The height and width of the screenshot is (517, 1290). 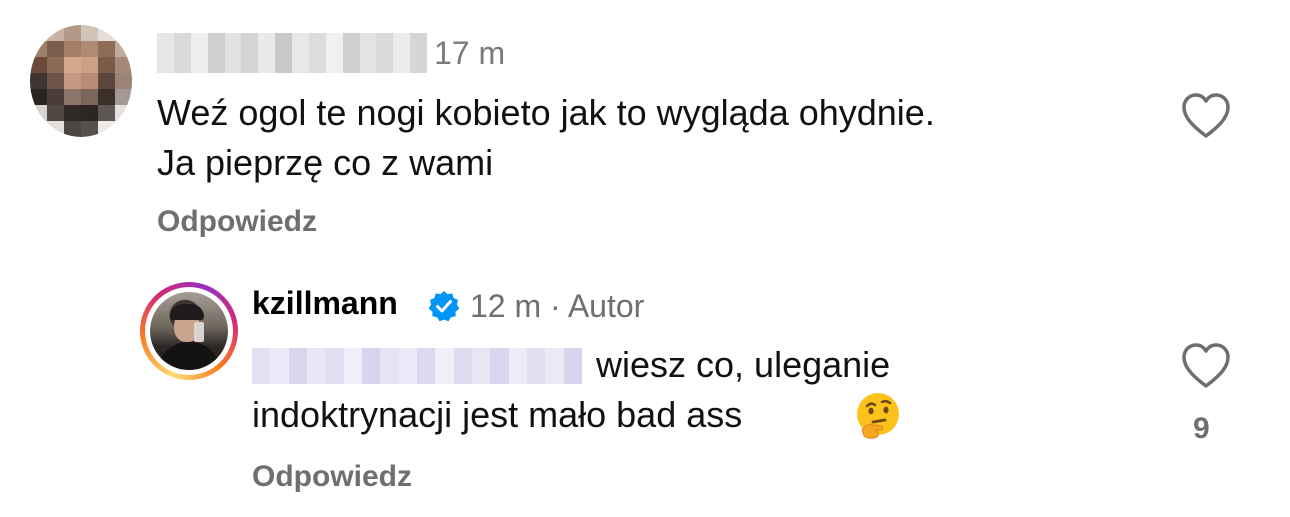 What do you see at coordinates (1201, 429) in the screenshot?
I see `like-count: 9` at bounding box center [1201, 429].